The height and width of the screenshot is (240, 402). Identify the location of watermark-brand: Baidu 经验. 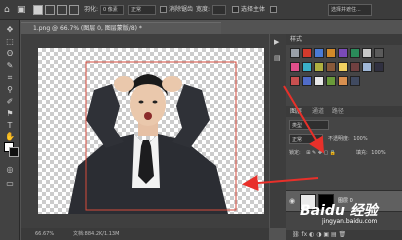
(339, 211).